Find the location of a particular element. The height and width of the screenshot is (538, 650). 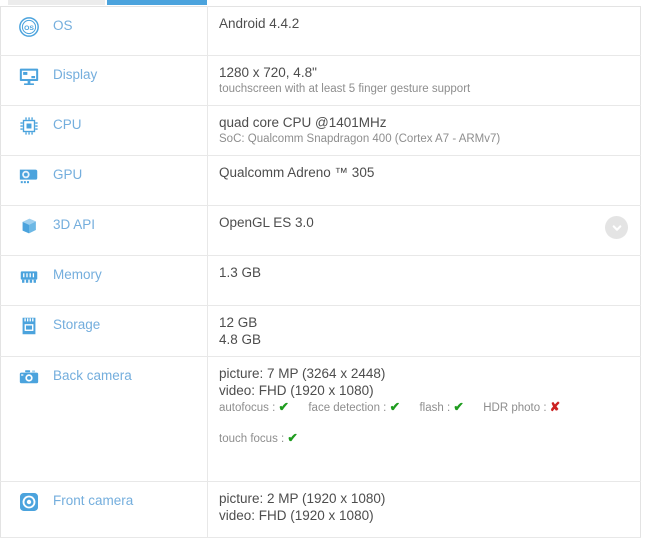

storage-card-icon is located at coordinates (29, 326).